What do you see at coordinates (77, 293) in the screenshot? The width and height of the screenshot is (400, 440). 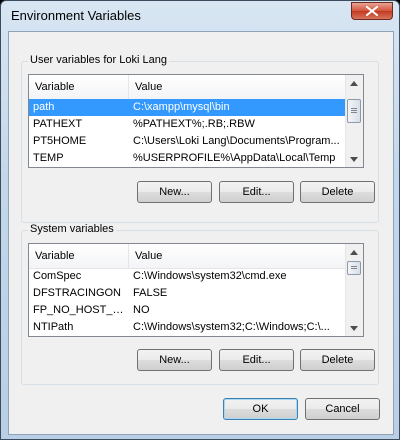 I see `variable-cell: DFSTRACINGON` at bounding box center [77, 293].